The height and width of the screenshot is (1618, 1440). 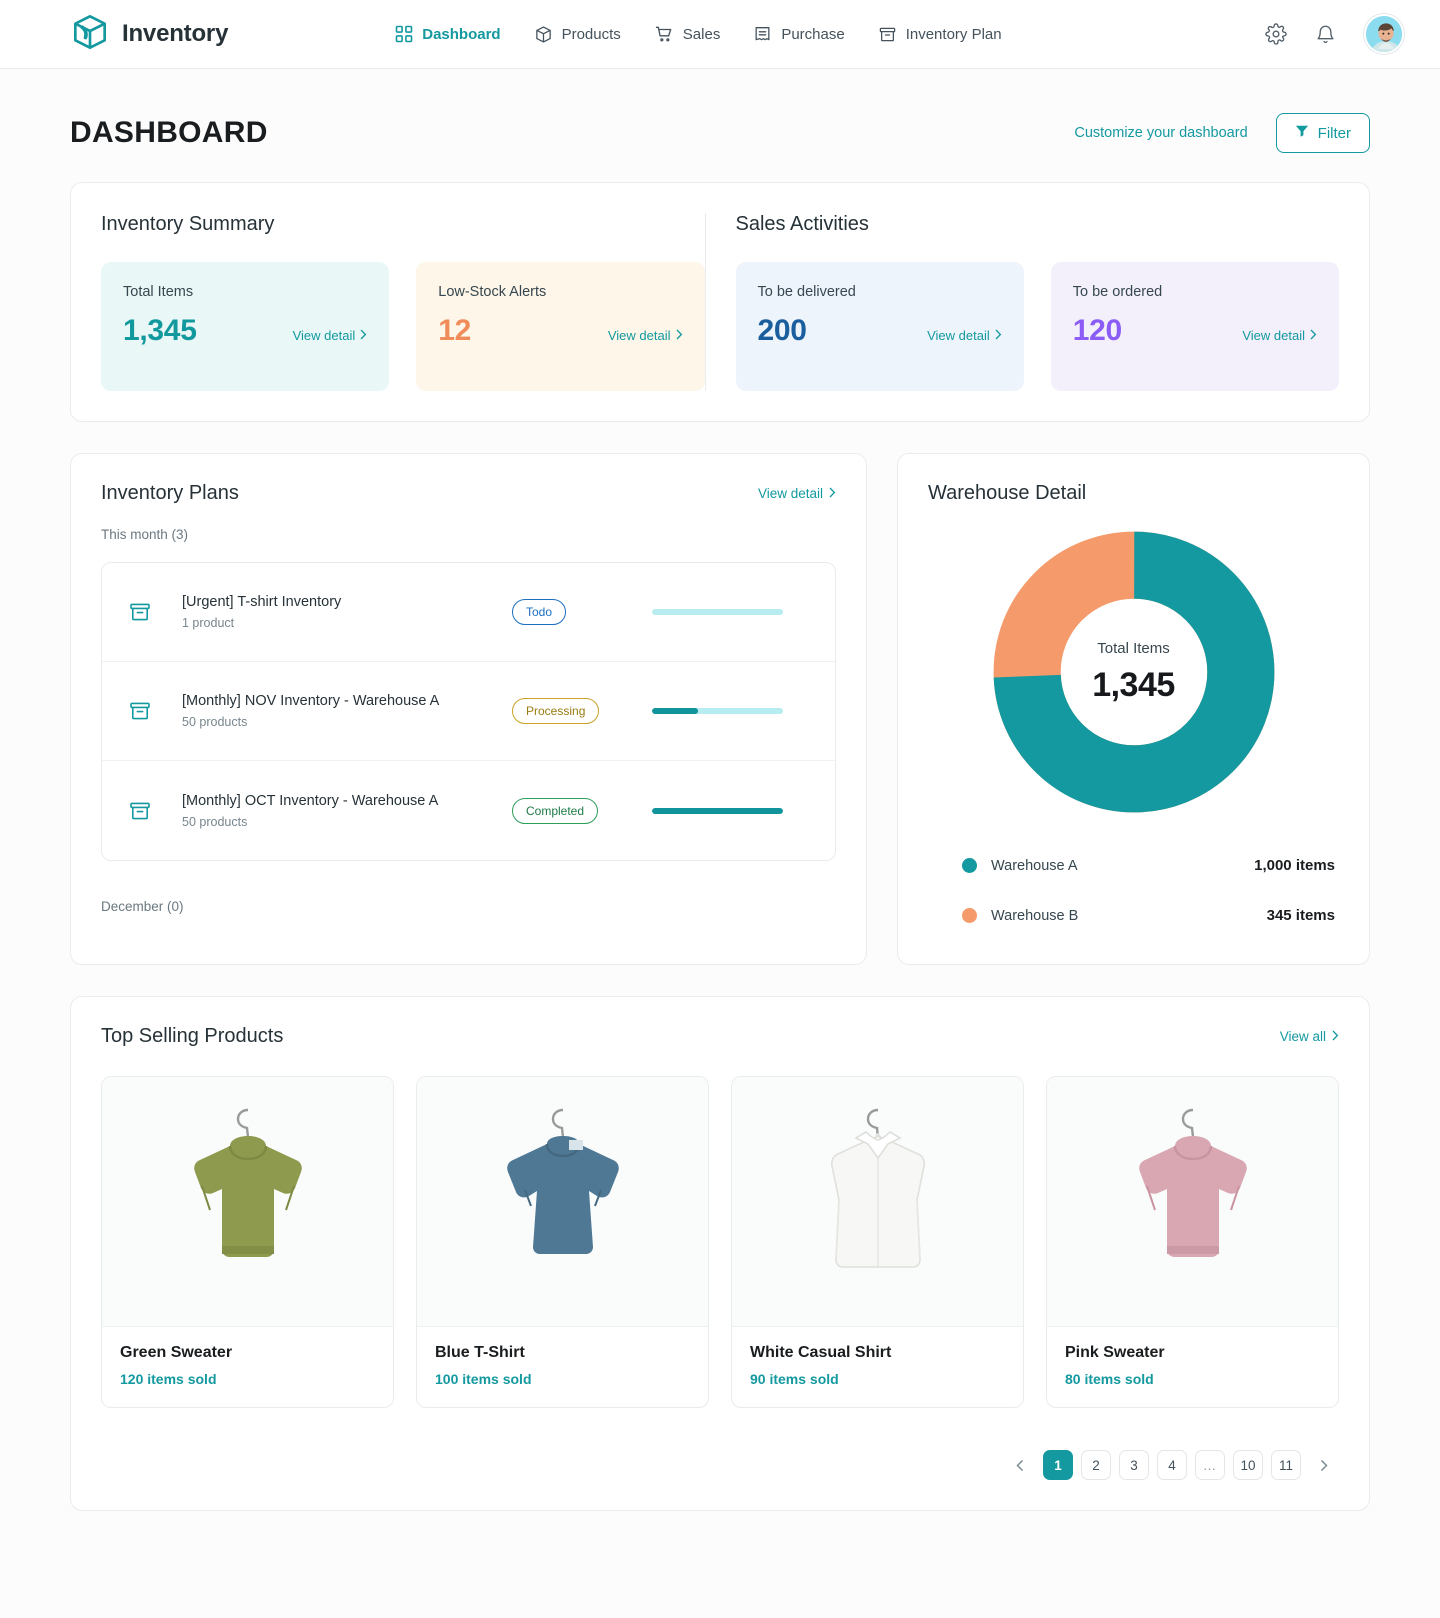 What do you see at coordinates (539, 612) in the screenshot?
I see `status-badge: Todo` at bounding box center [539, 612].